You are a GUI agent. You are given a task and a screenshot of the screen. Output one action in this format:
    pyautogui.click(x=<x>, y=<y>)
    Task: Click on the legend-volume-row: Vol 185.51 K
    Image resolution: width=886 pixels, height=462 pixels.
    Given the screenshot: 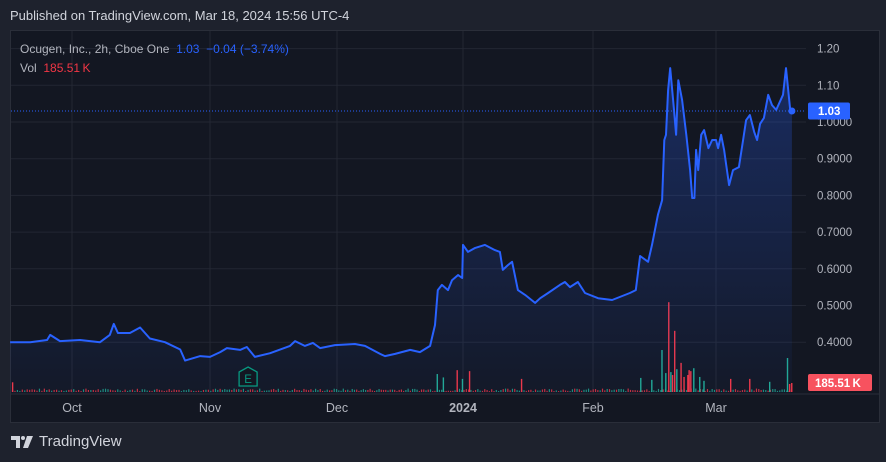 What is the action you would take?
    pyautogui.click(x=154, y=68)
    